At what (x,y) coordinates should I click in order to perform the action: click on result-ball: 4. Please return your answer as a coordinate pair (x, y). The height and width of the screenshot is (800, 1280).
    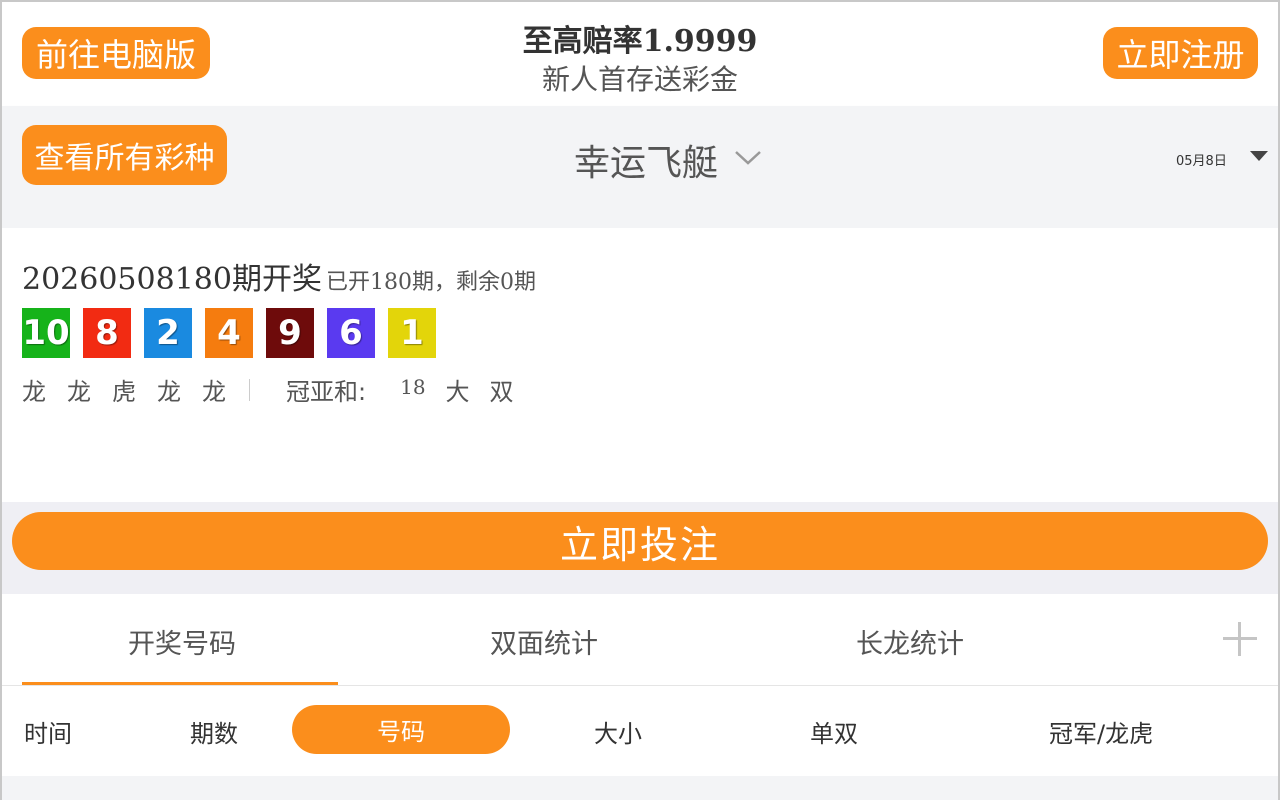
    Looking at the image, I should click on (229, 333).